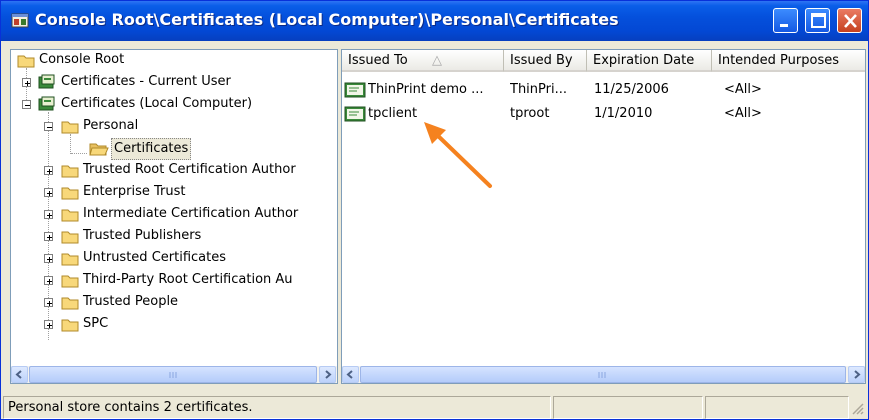 The image size is (869, 420). Describe the element at coordinates (188, 279) in the screenshot. I see `tree-item-label: Third-Party Root Certification Au` at that location.